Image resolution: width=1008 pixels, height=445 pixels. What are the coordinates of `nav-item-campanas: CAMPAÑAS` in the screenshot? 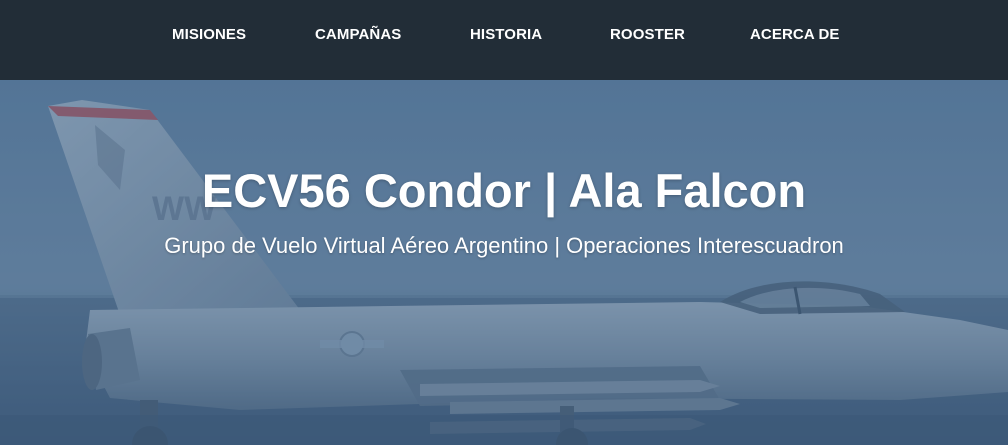 It's located at (358, 35).